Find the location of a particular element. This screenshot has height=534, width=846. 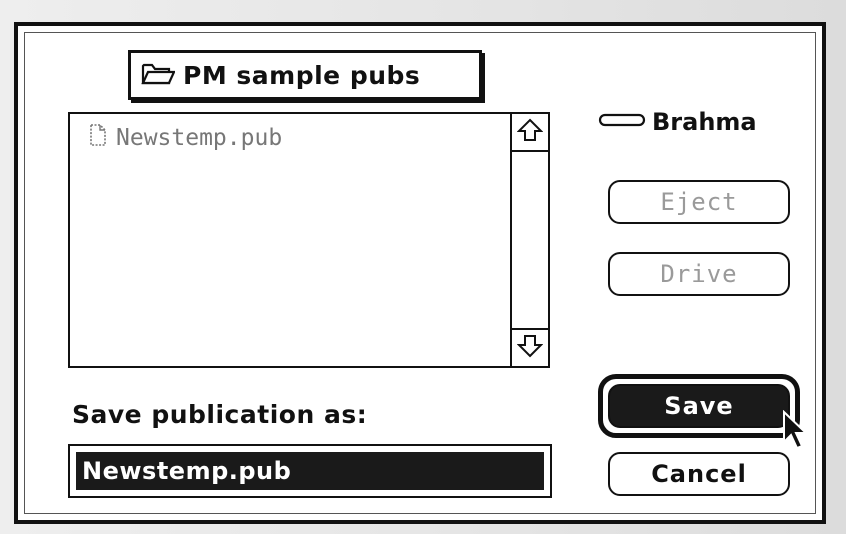

list-item: Newstemp.pub is located at coordinates (186, 138).